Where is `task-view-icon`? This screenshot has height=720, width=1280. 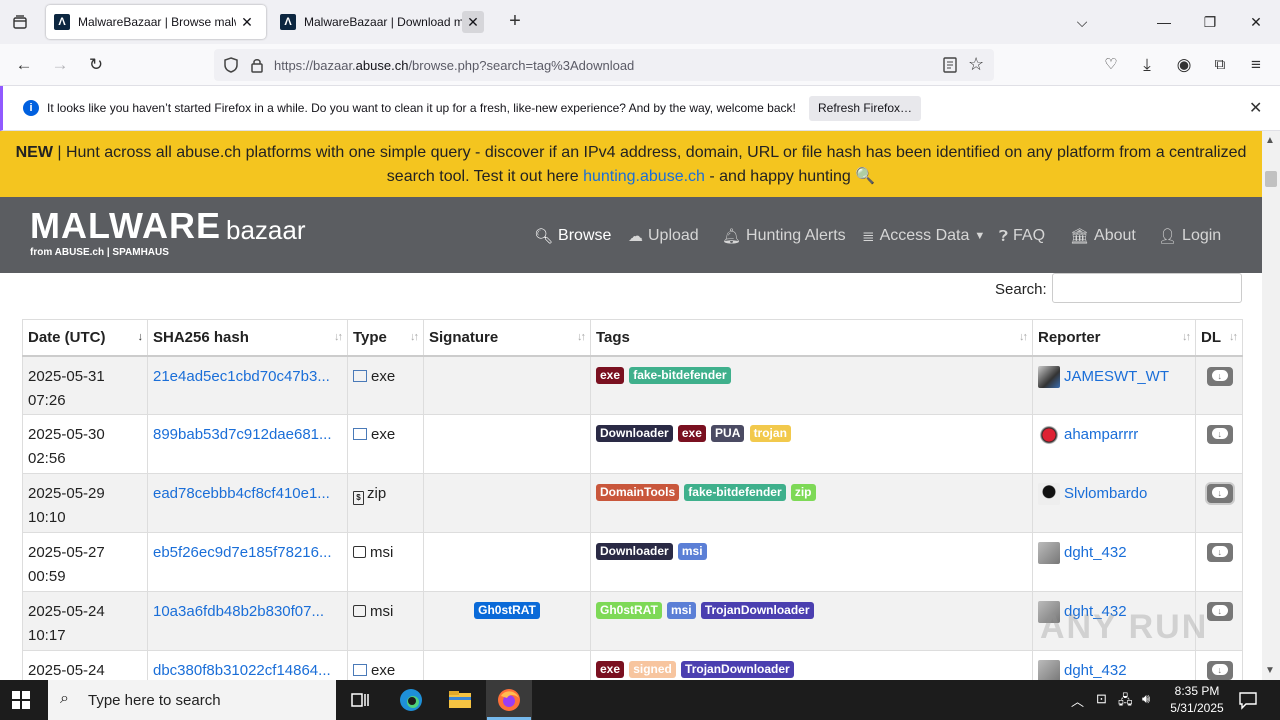
task-view-icon is located at coordinates (360, 700).